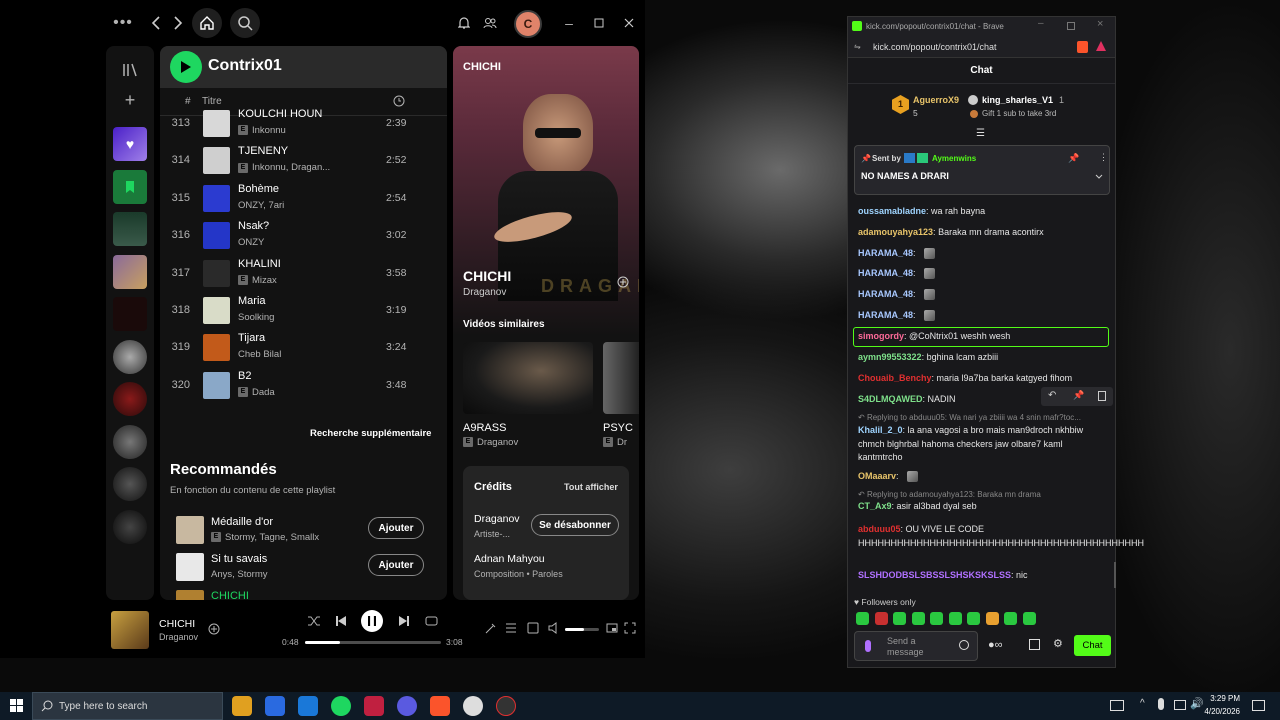  Describe the element at coordinates (303, 386) in the screenshot. I see `track-row: 320 B2 E Dada 3:48` at that location.